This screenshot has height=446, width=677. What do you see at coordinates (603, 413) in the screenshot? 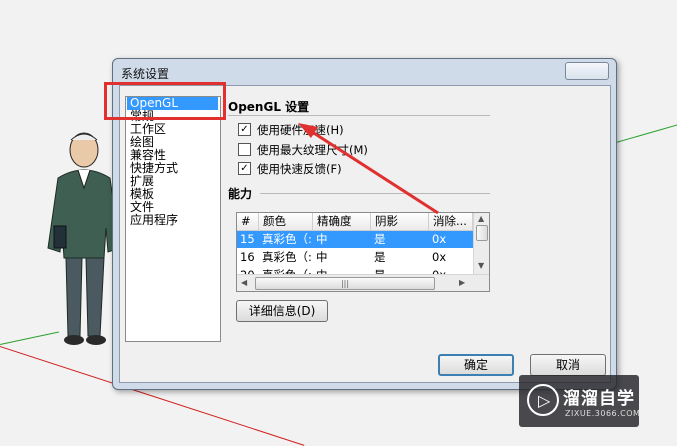
I see `watermark-subtitle: ZIXUE.3066.COM` at bounding box center [603, 413].